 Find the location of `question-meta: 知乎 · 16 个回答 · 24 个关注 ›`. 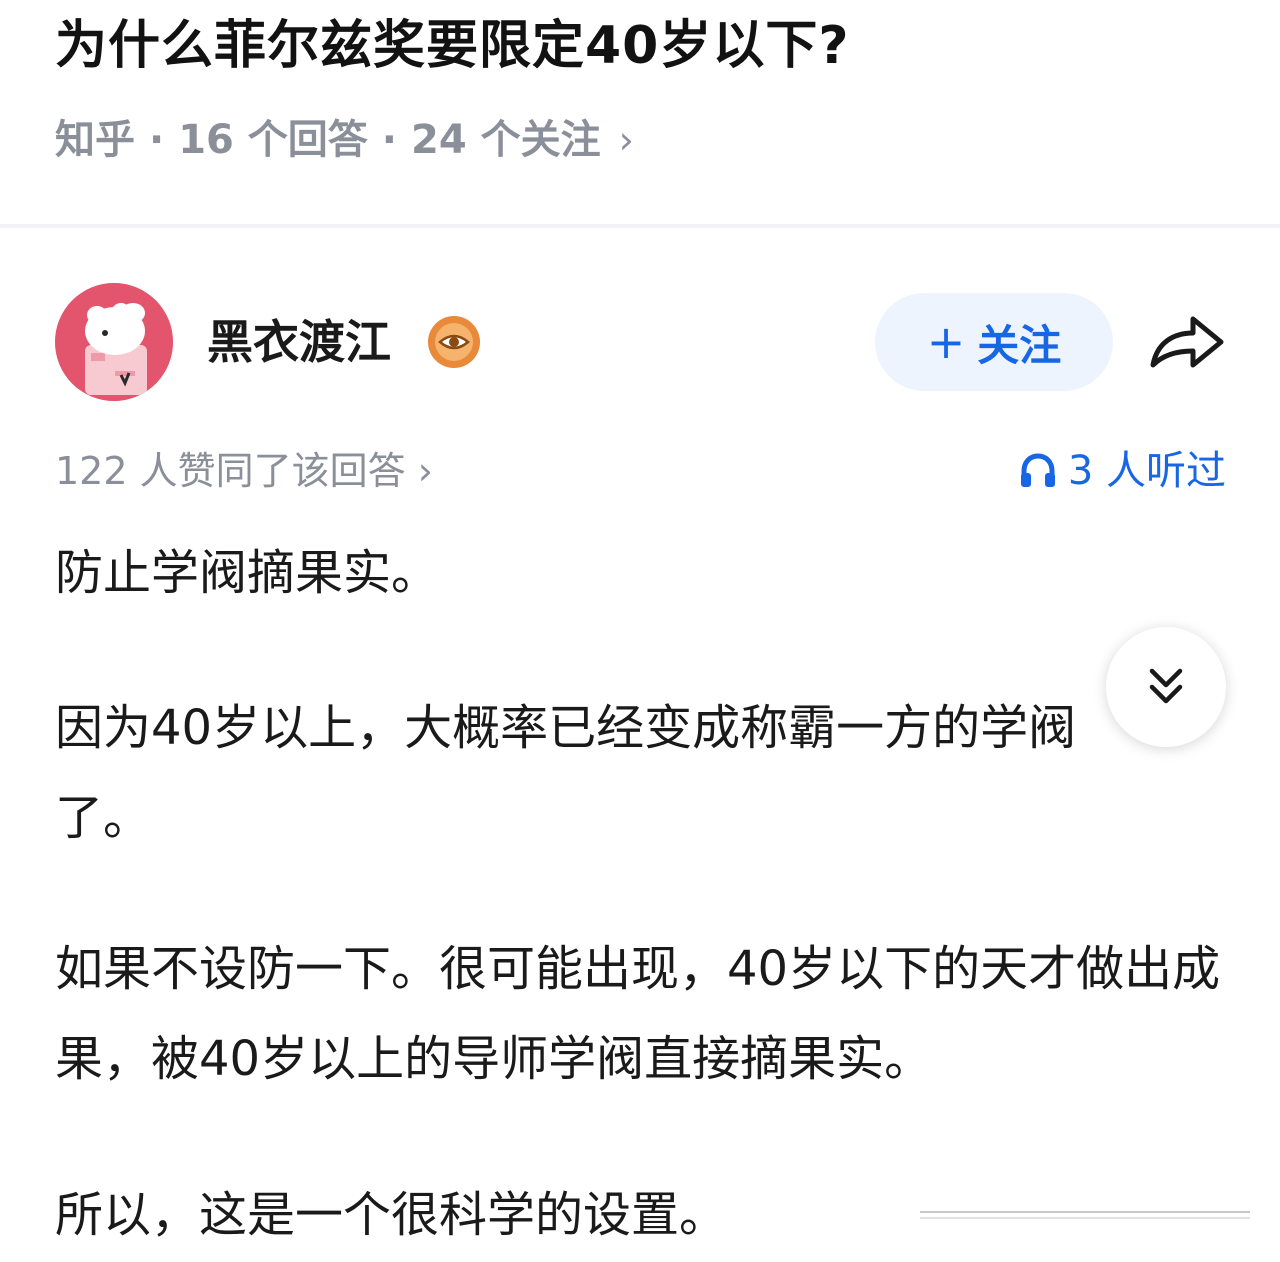

question-meta: 知乎 · 16 个回答 · 24 个关注 › is located at coordinates (344, 140).